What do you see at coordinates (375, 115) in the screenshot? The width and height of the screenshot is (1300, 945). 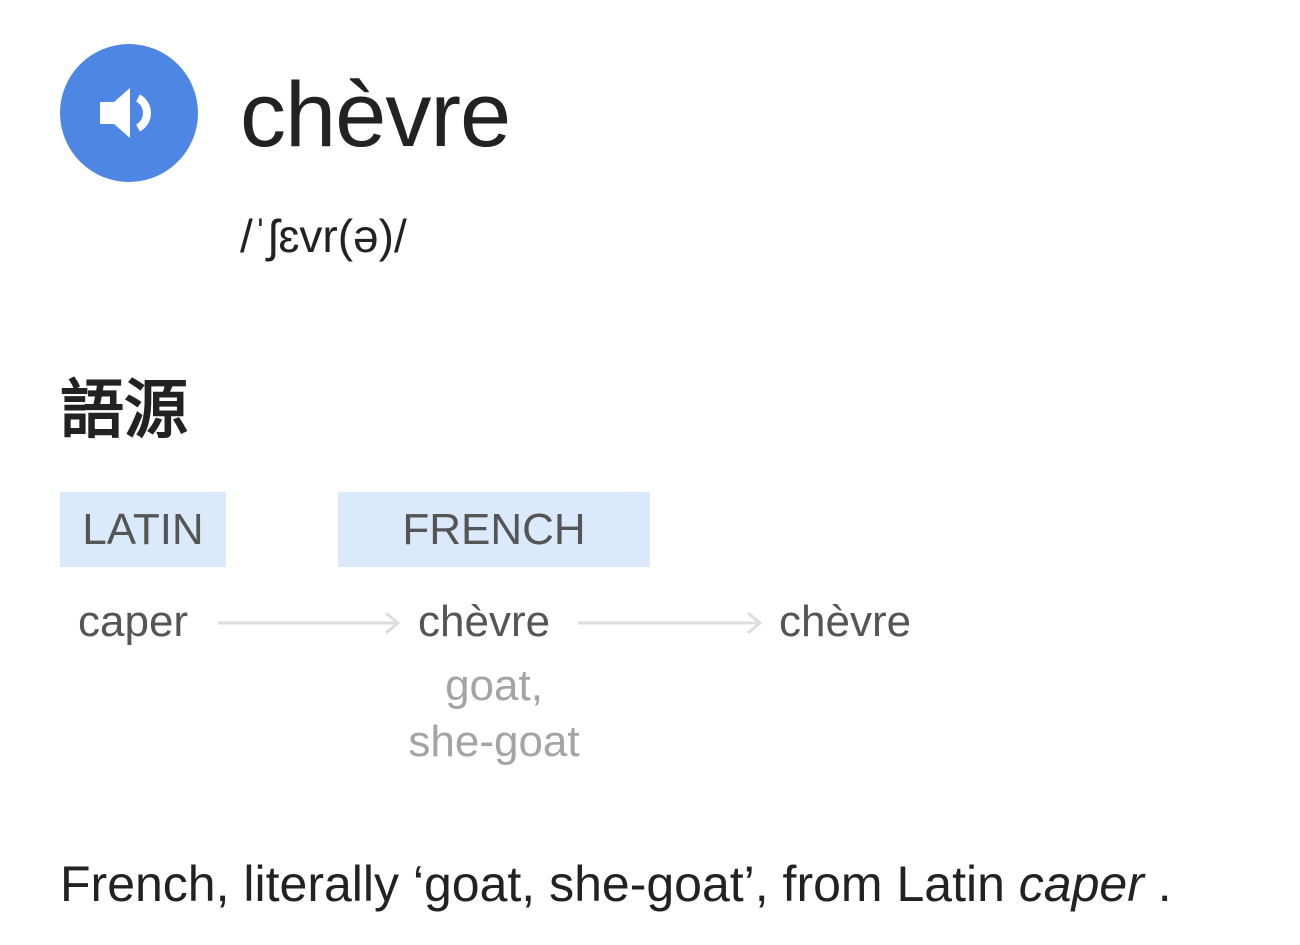 I see `headword: chèvre` at bounding box center [375, 115].